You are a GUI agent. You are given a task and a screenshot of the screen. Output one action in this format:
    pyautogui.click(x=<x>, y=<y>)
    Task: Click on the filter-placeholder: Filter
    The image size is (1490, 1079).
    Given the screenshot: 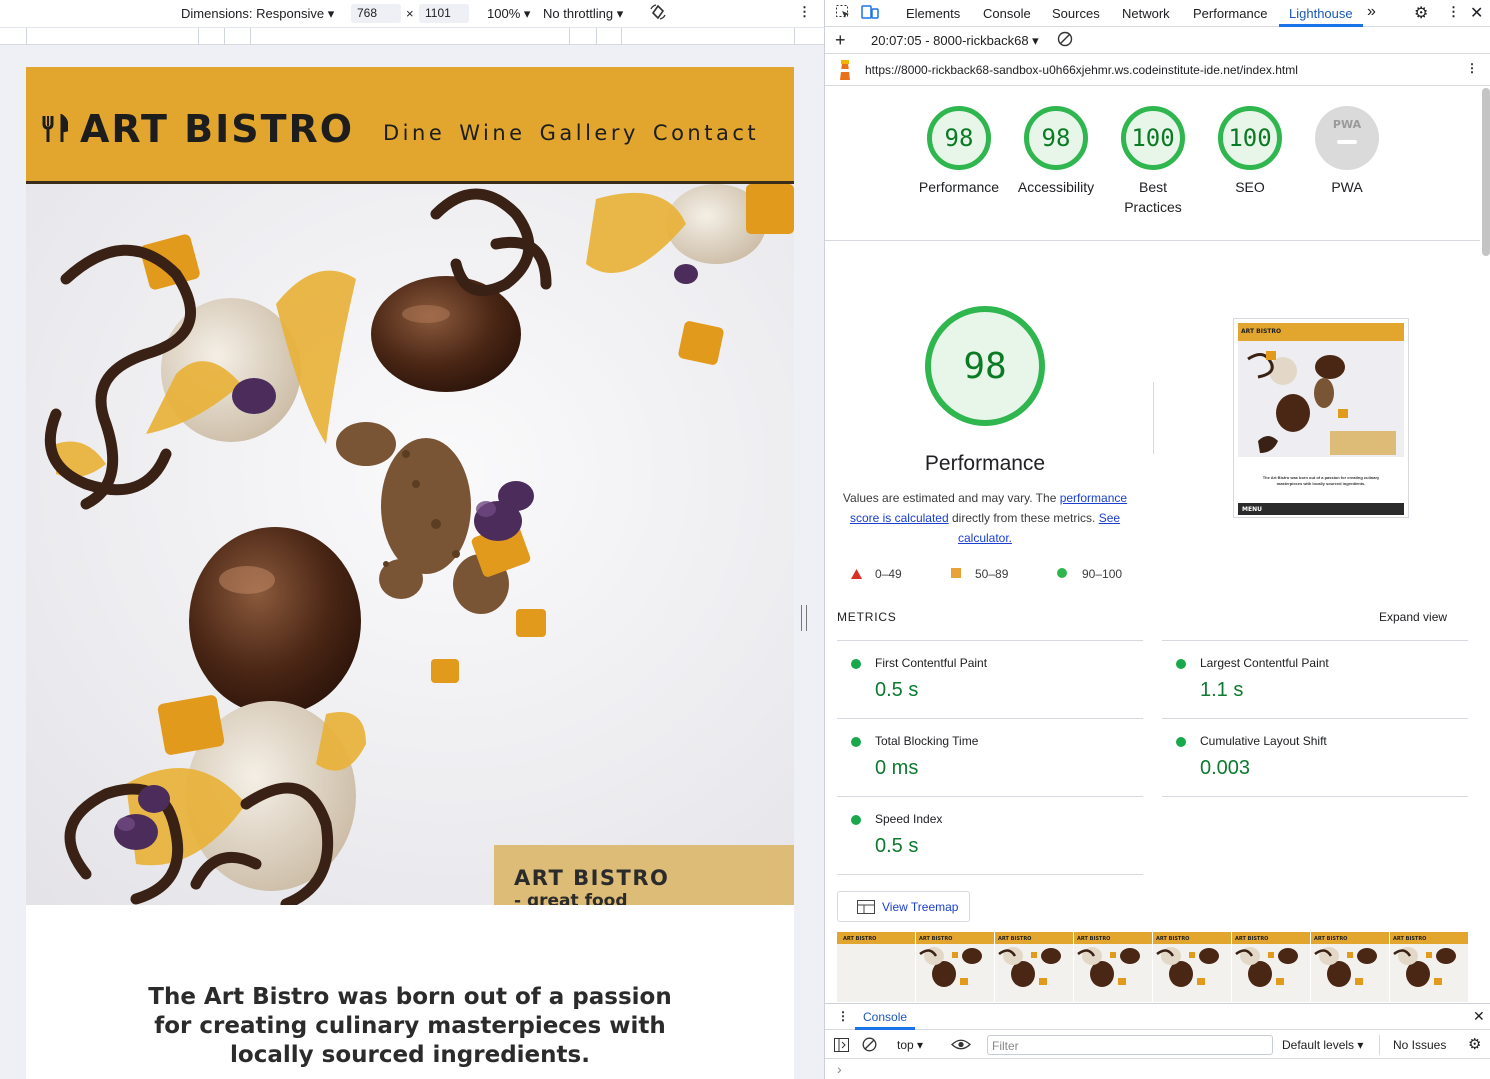 What is the action you would take?
    pyautogui.click(x=1005, y=1046)
    